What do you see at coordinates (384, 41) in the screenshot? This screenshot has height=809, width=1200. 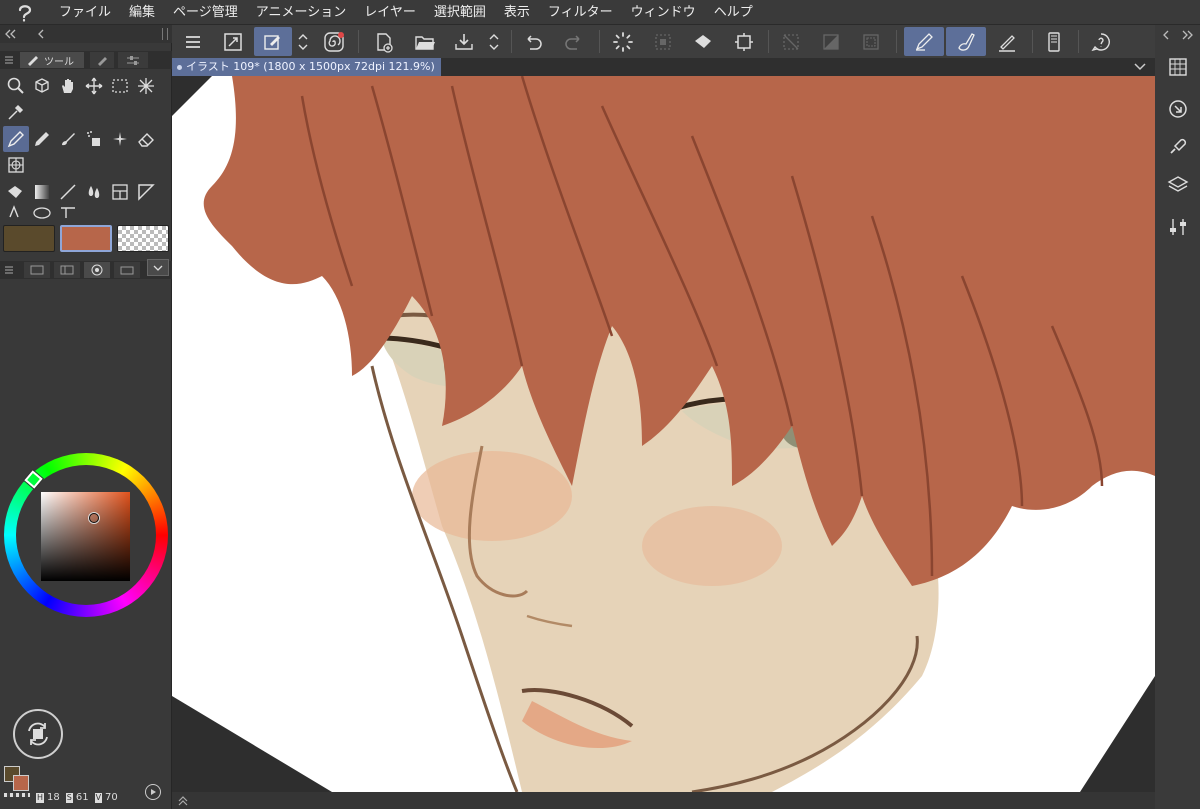 I see `new-file-icon` at bounding box center [384, 41].